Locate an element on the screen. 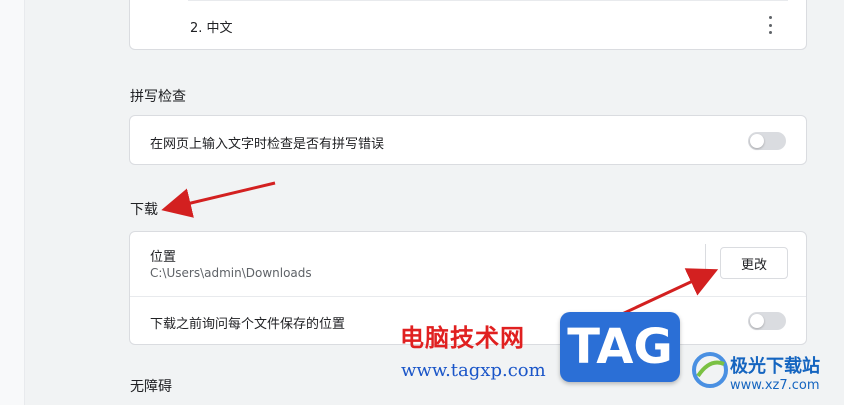 The height and width of the screenshot is (405, 844). watermark-site-name: 电脑技术网 is located at coordinates (462, 338).